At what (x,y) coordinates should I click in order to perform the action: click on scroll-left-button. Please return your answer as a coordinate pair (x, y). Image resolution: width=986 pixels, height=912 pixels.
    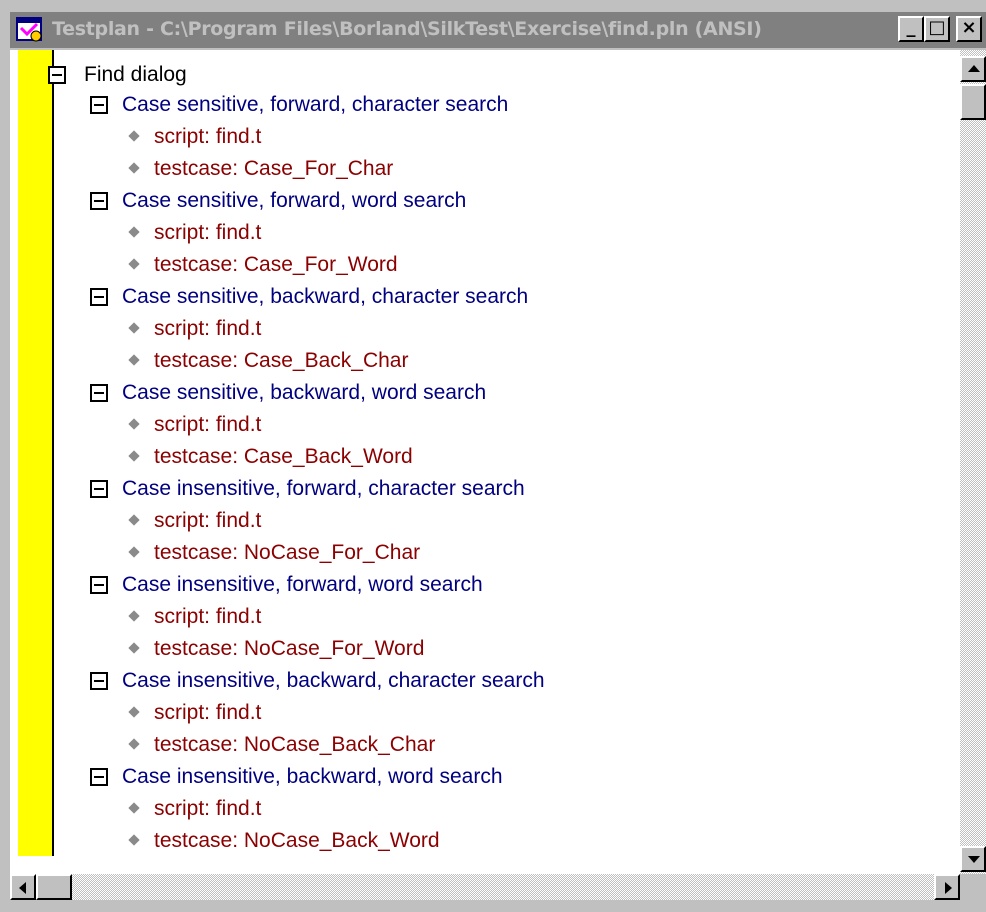
    Looking at the image, I should click on (23, 887).